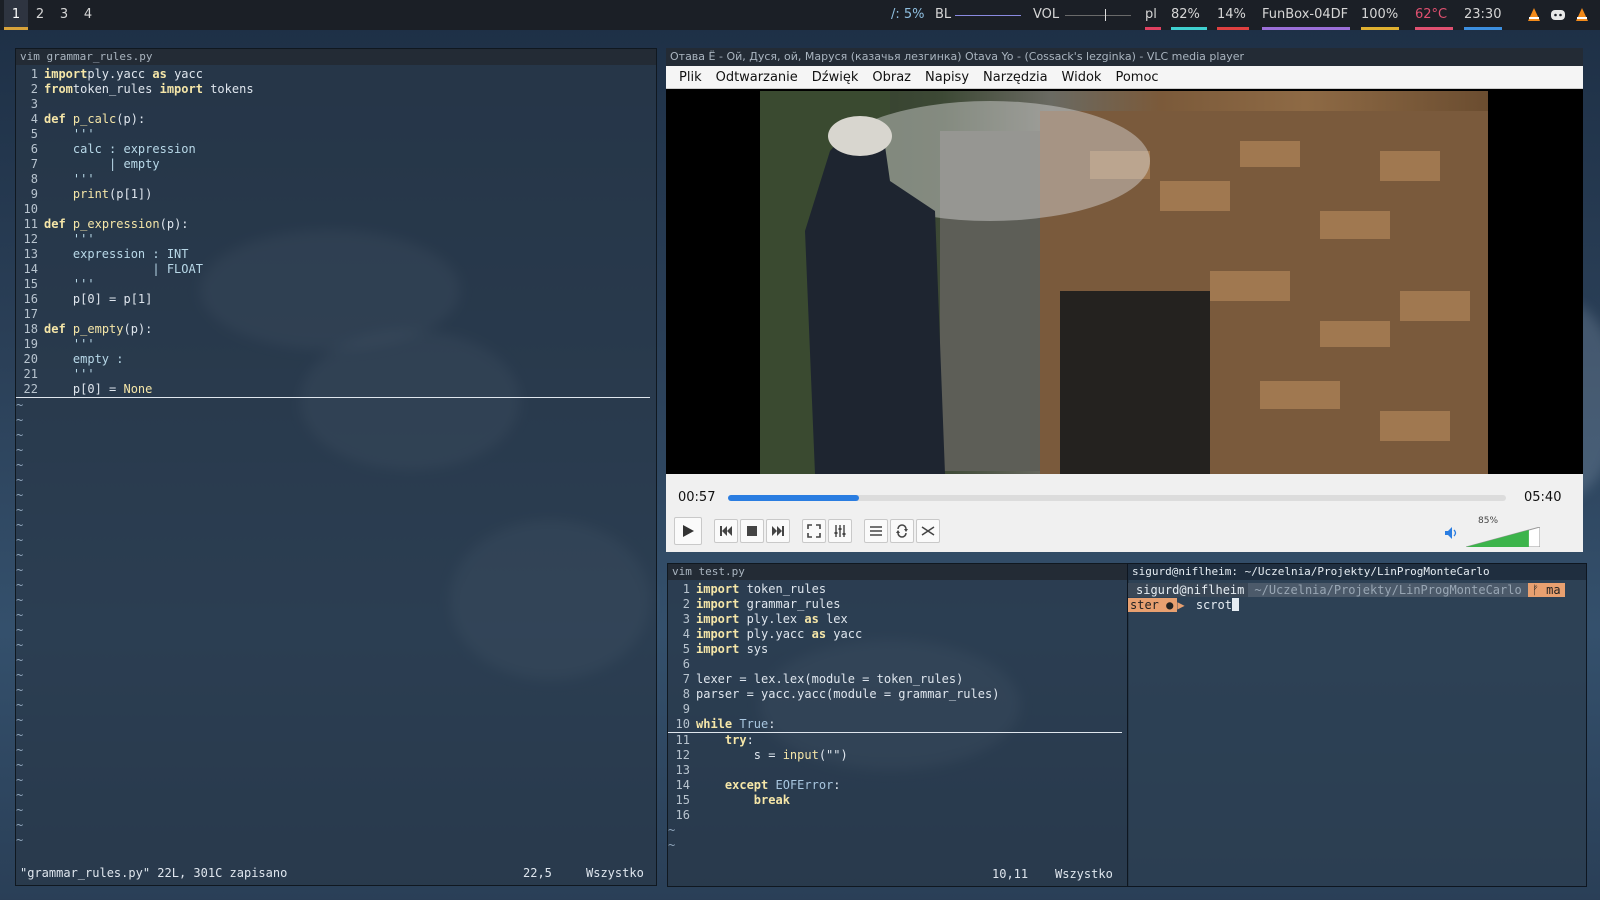 The image size is (1600, 900). I want to click on line-number: 3, so click(34, 104).